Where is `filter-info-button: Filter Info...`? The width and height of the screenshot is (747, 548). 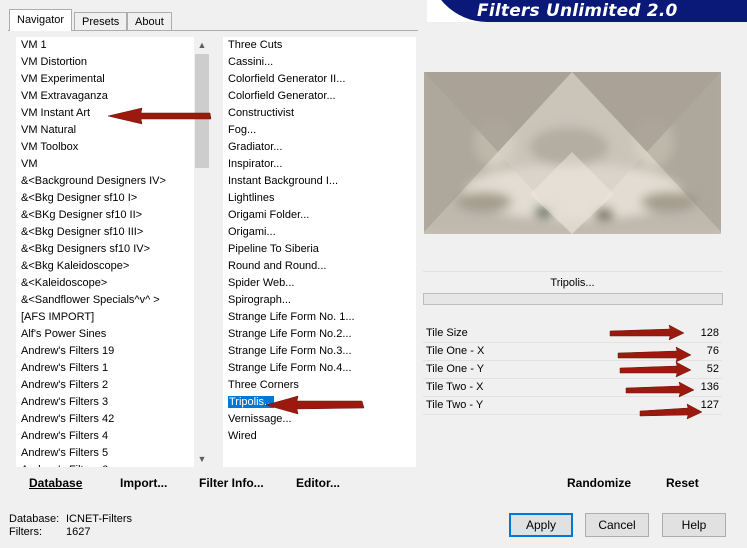
filter-info-button: Filter Info... is located at coordinates (231, 483).